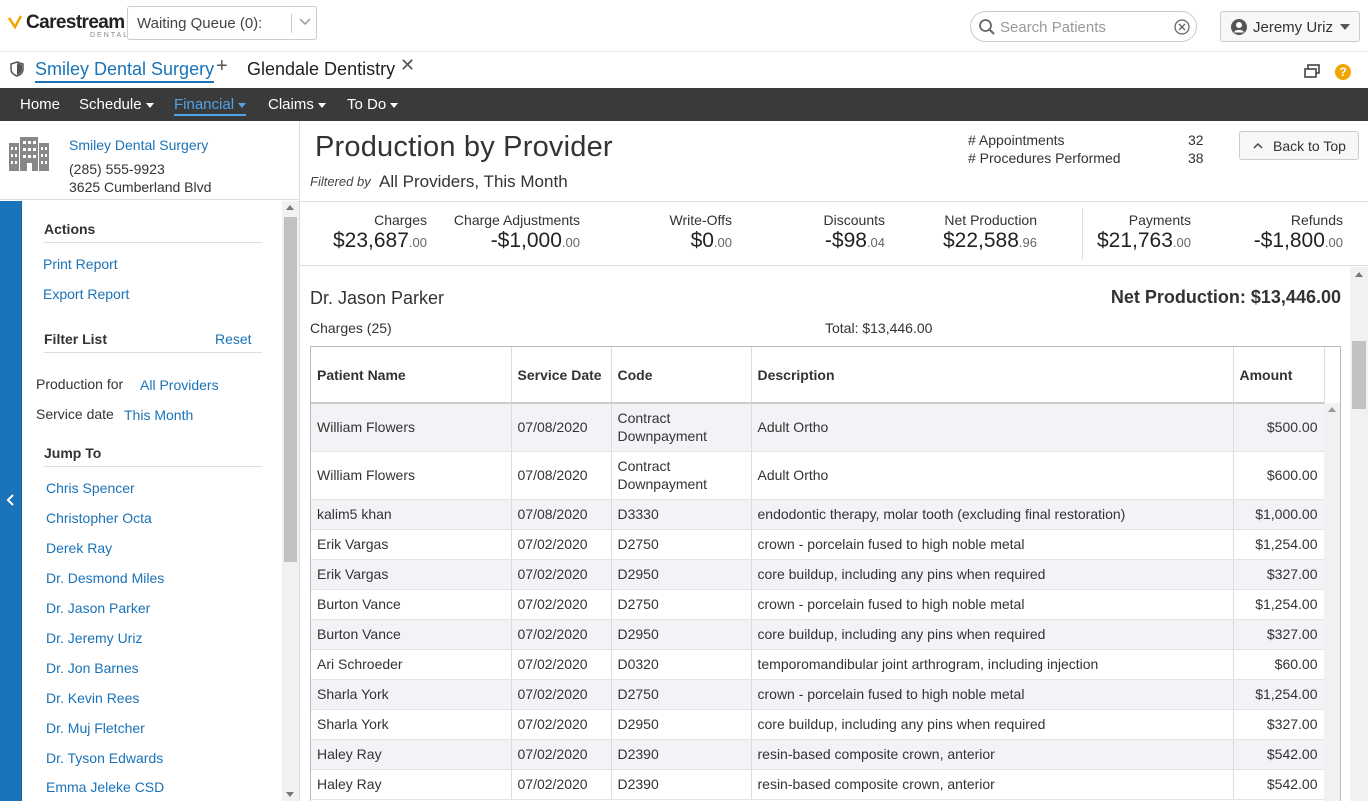  What do you see at coordinates (681, 375) in the screenshot?
I see `column-header-code: Code` at bounding box center [681, 375].